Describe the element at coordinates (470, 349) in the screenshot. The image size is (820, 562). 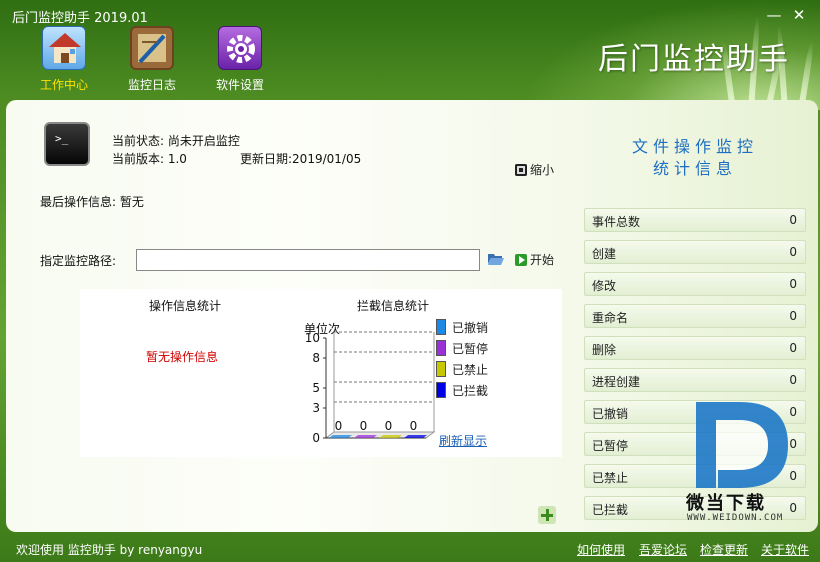
I see `legend-label: 已暂停` at that location.